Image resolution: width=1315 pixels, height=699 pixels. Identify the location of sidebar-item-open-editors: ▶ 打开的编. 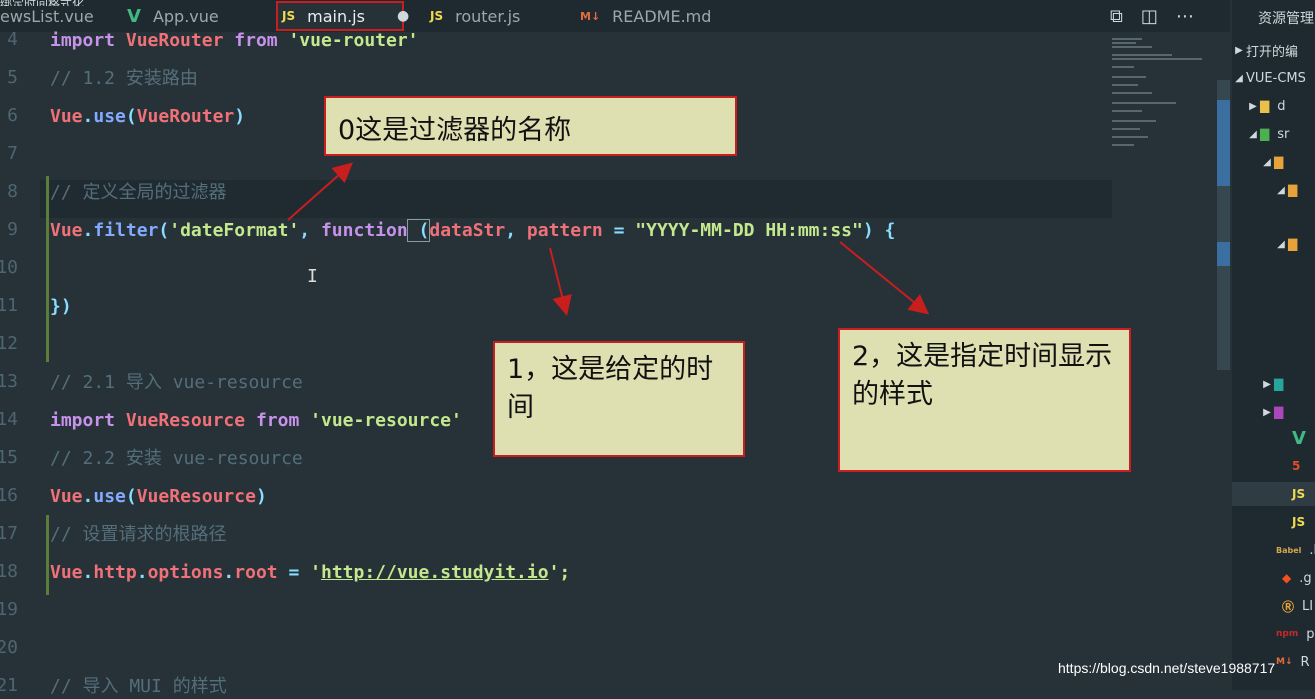
(1273, 50).